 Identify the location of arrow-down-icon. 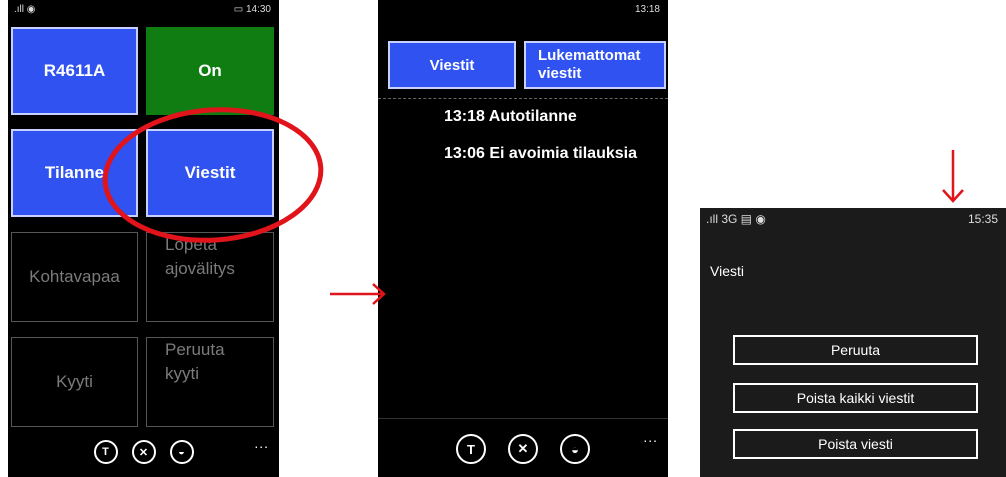
(953, 176).